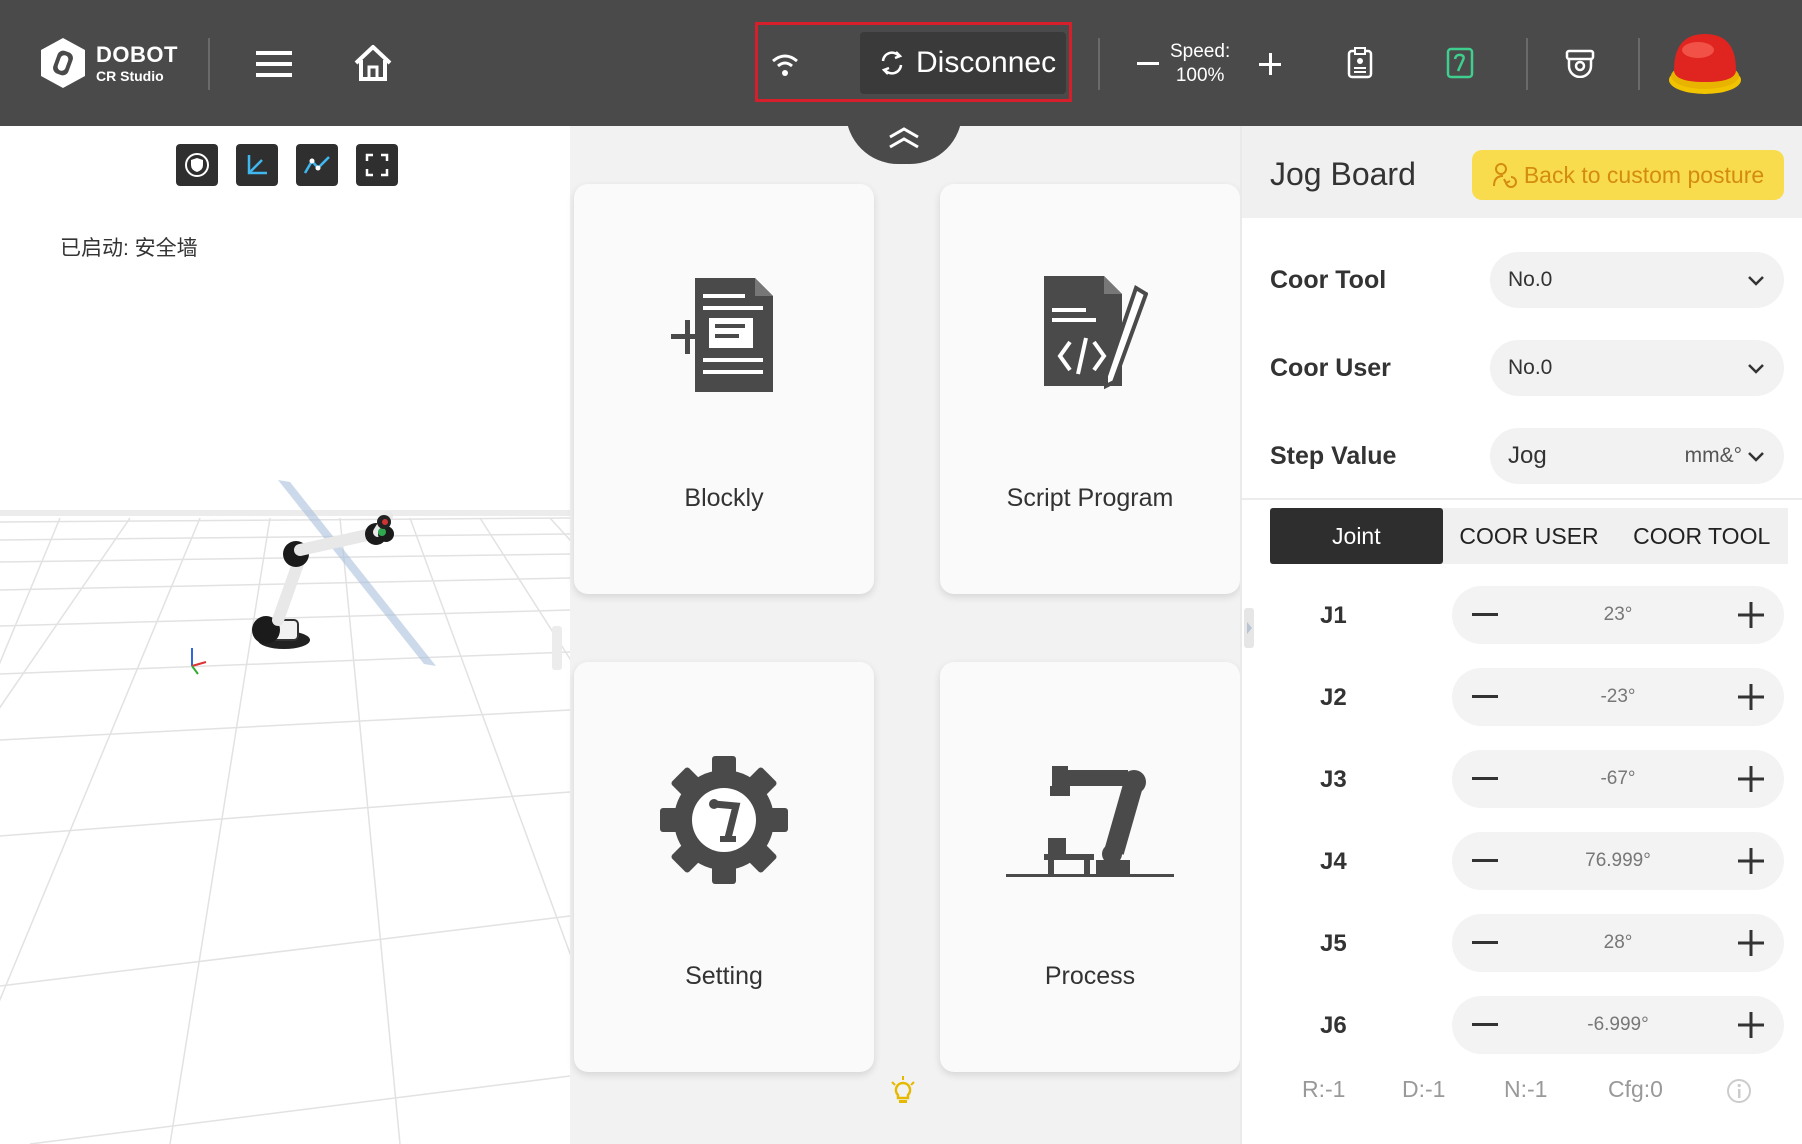  I want to click on joint-value: 28°, so click(1618, 942).